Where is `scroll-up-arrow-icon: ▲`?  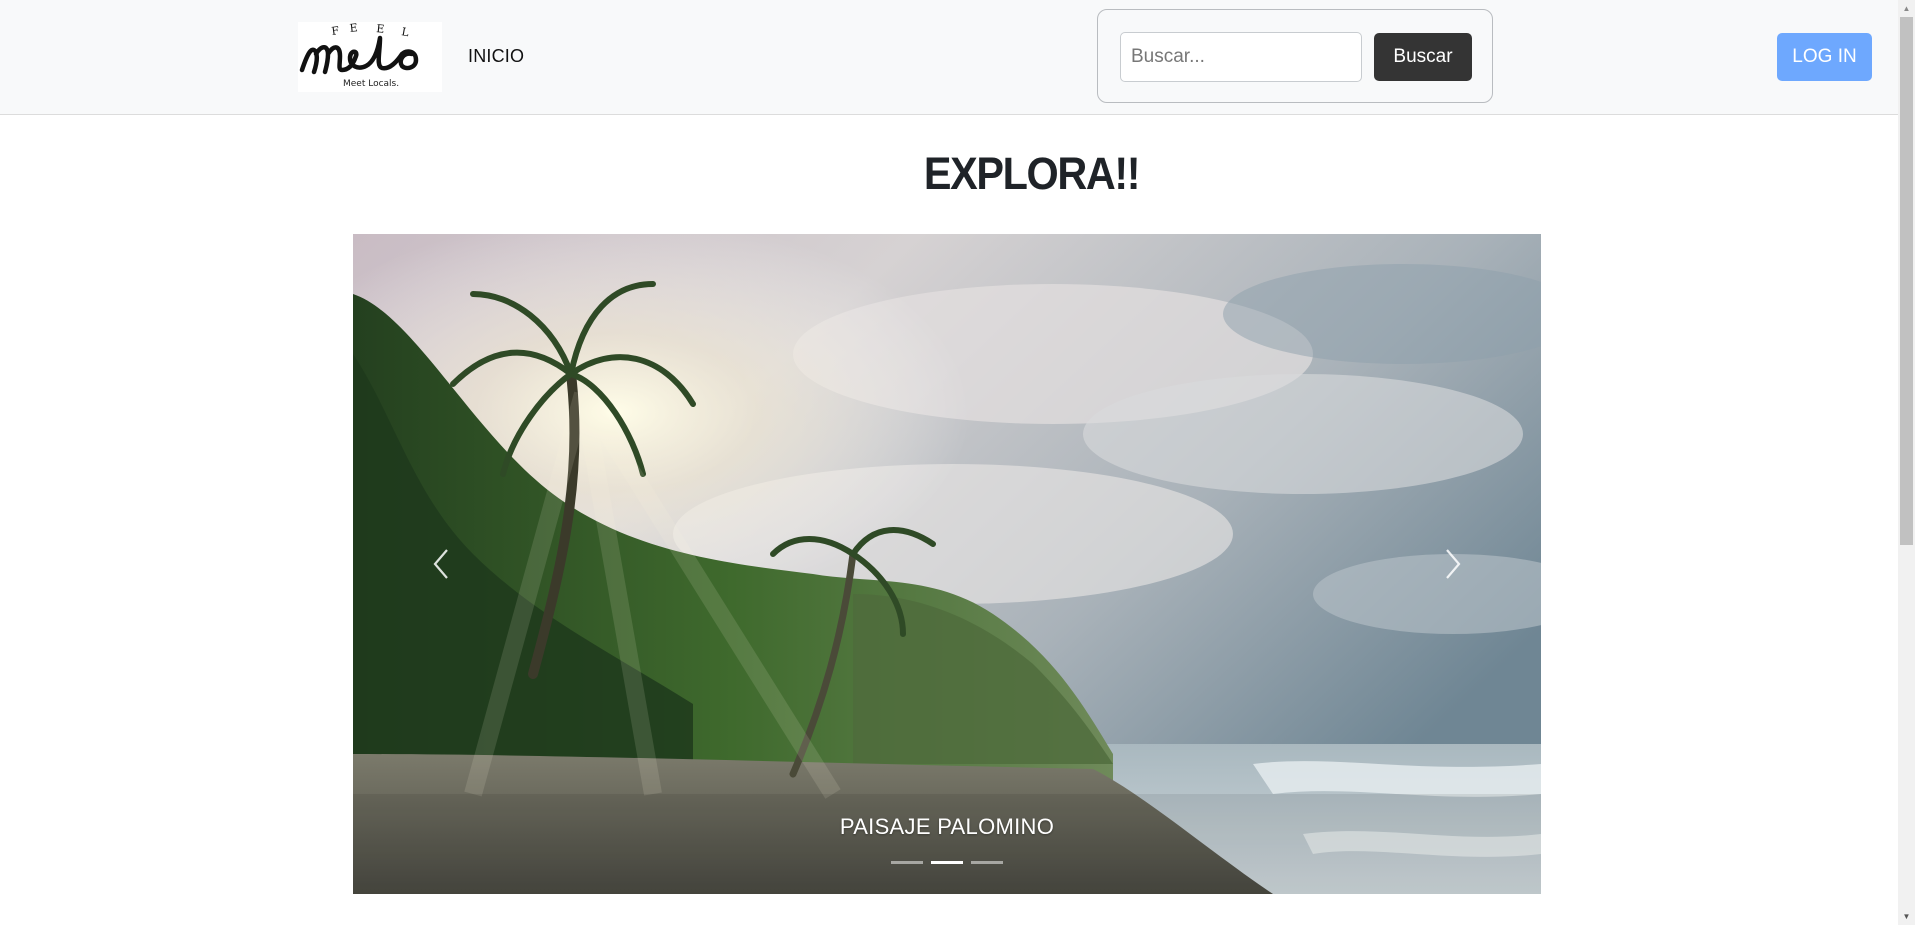 scroll-up-arrow-icon: ▲ is located at coordinates (1906, 8).